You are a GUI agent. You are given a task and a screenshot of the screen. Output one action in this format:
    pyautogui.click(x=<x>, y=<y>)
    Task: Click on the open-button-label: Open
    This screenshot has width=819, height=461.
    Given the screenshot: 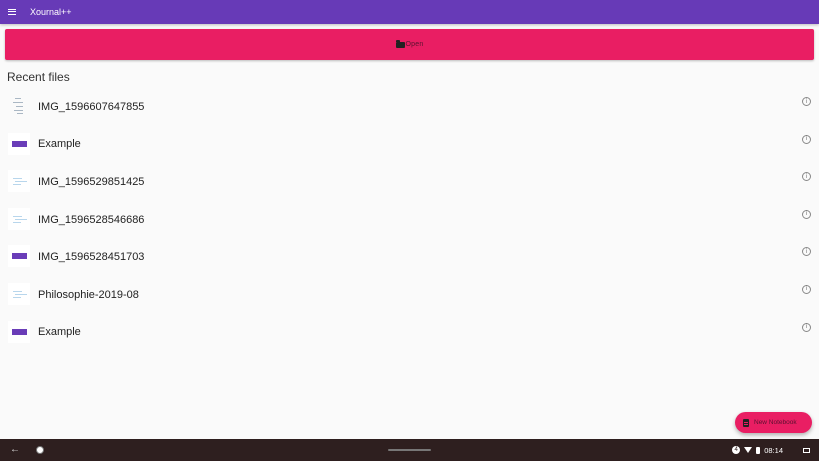 What is the action you would take?
    pyautogui.click(x=414, y=44)
    